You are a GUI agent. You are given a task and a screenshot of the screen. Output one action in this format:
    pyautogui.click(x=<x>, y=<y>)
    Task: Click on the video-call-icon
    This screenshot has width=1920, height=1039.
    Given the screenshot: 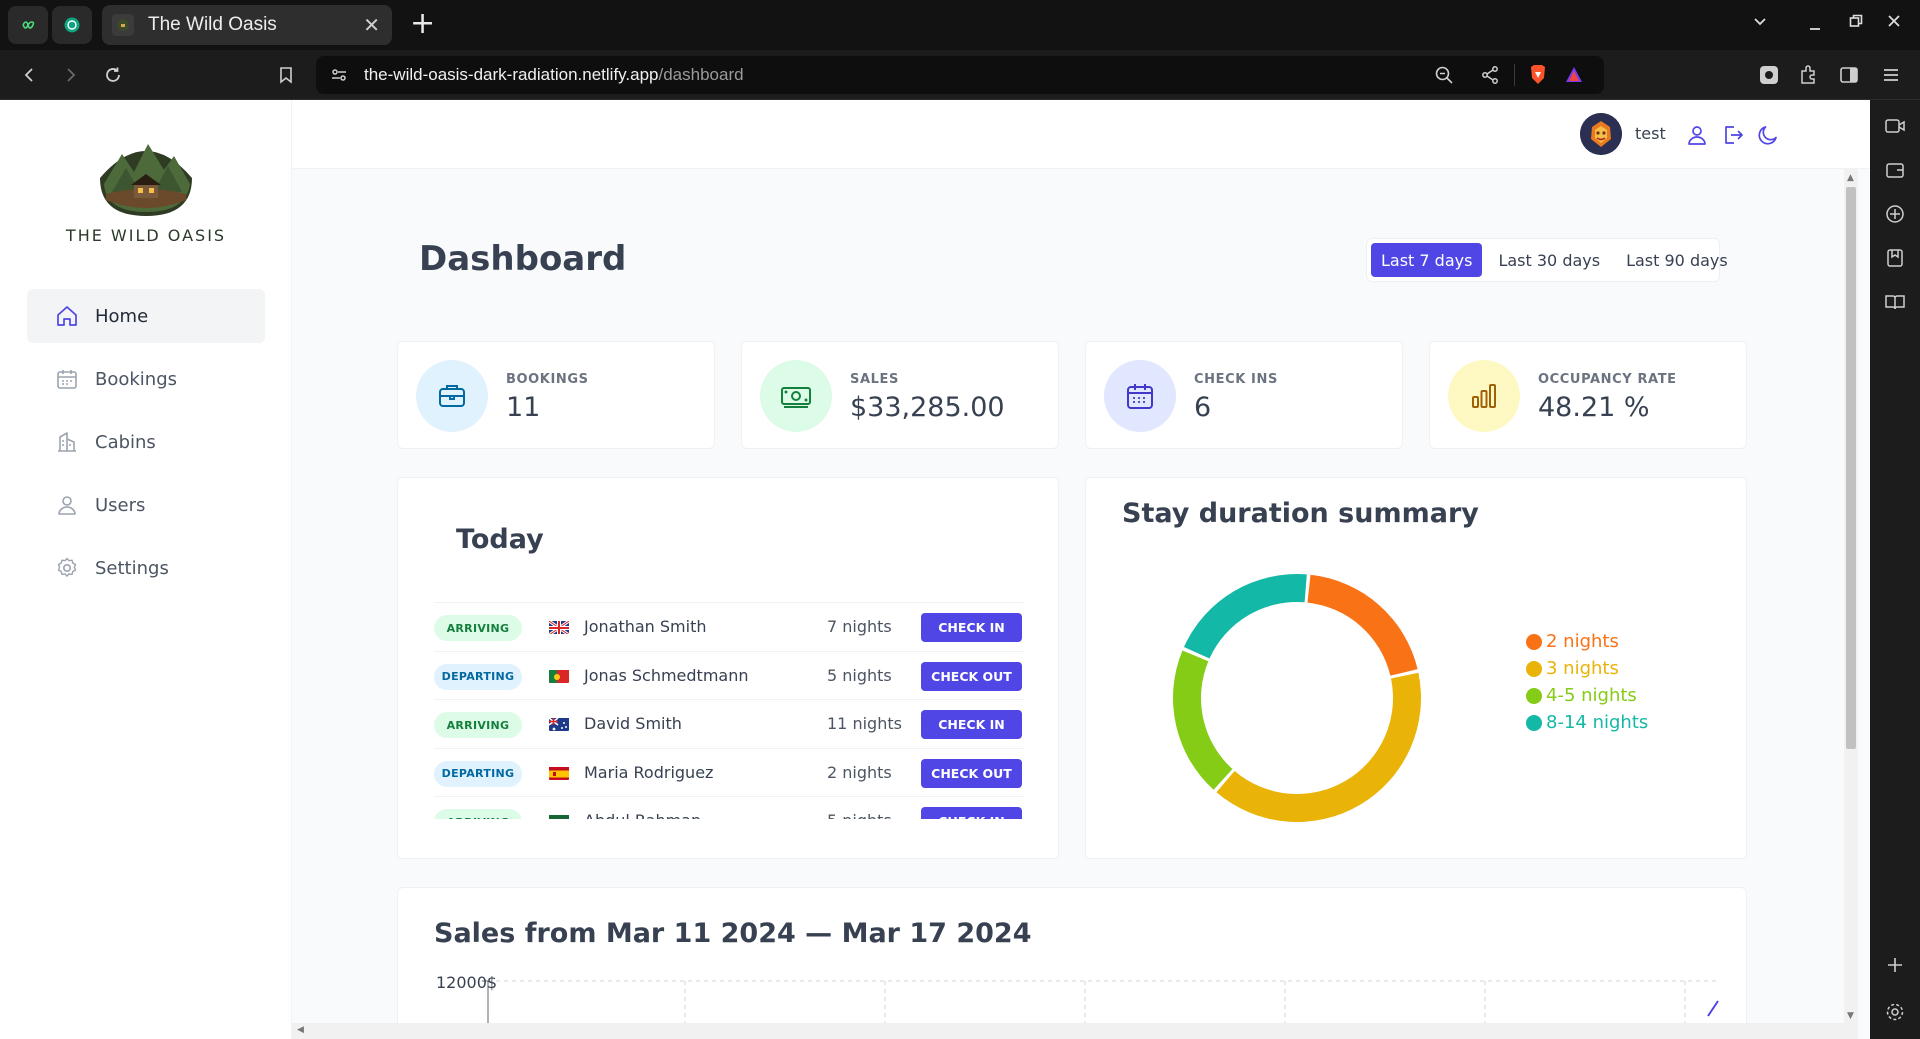 What is the action you would take?
    pyautogui.click(x=1895, y=126)
    